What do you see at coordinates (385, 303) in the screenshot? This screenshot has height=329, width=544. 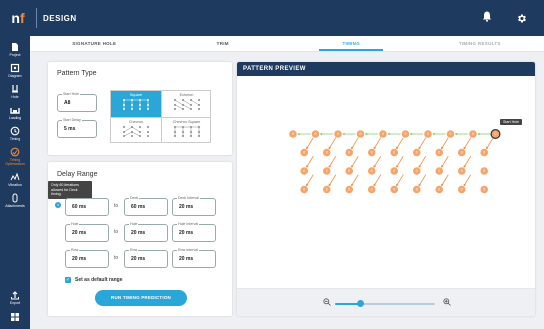 I see `zoom-slider` at bounding box center [385, 303].